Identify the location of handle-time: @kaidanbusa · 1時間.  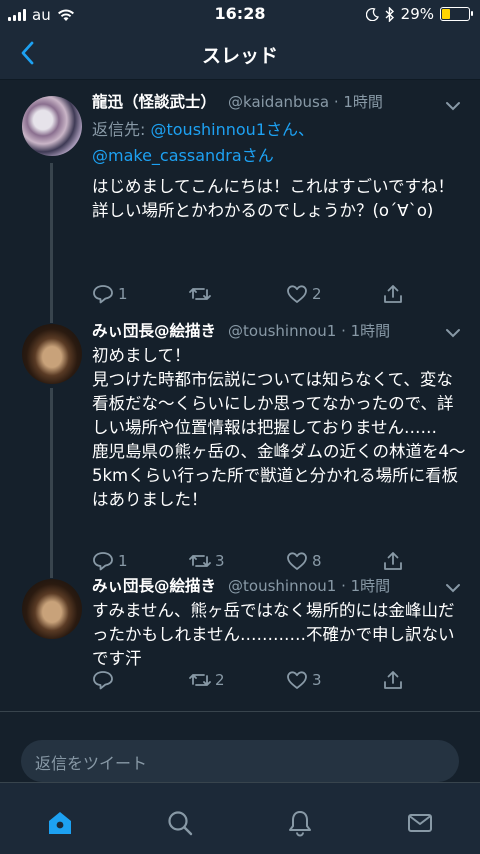
(305, 102).